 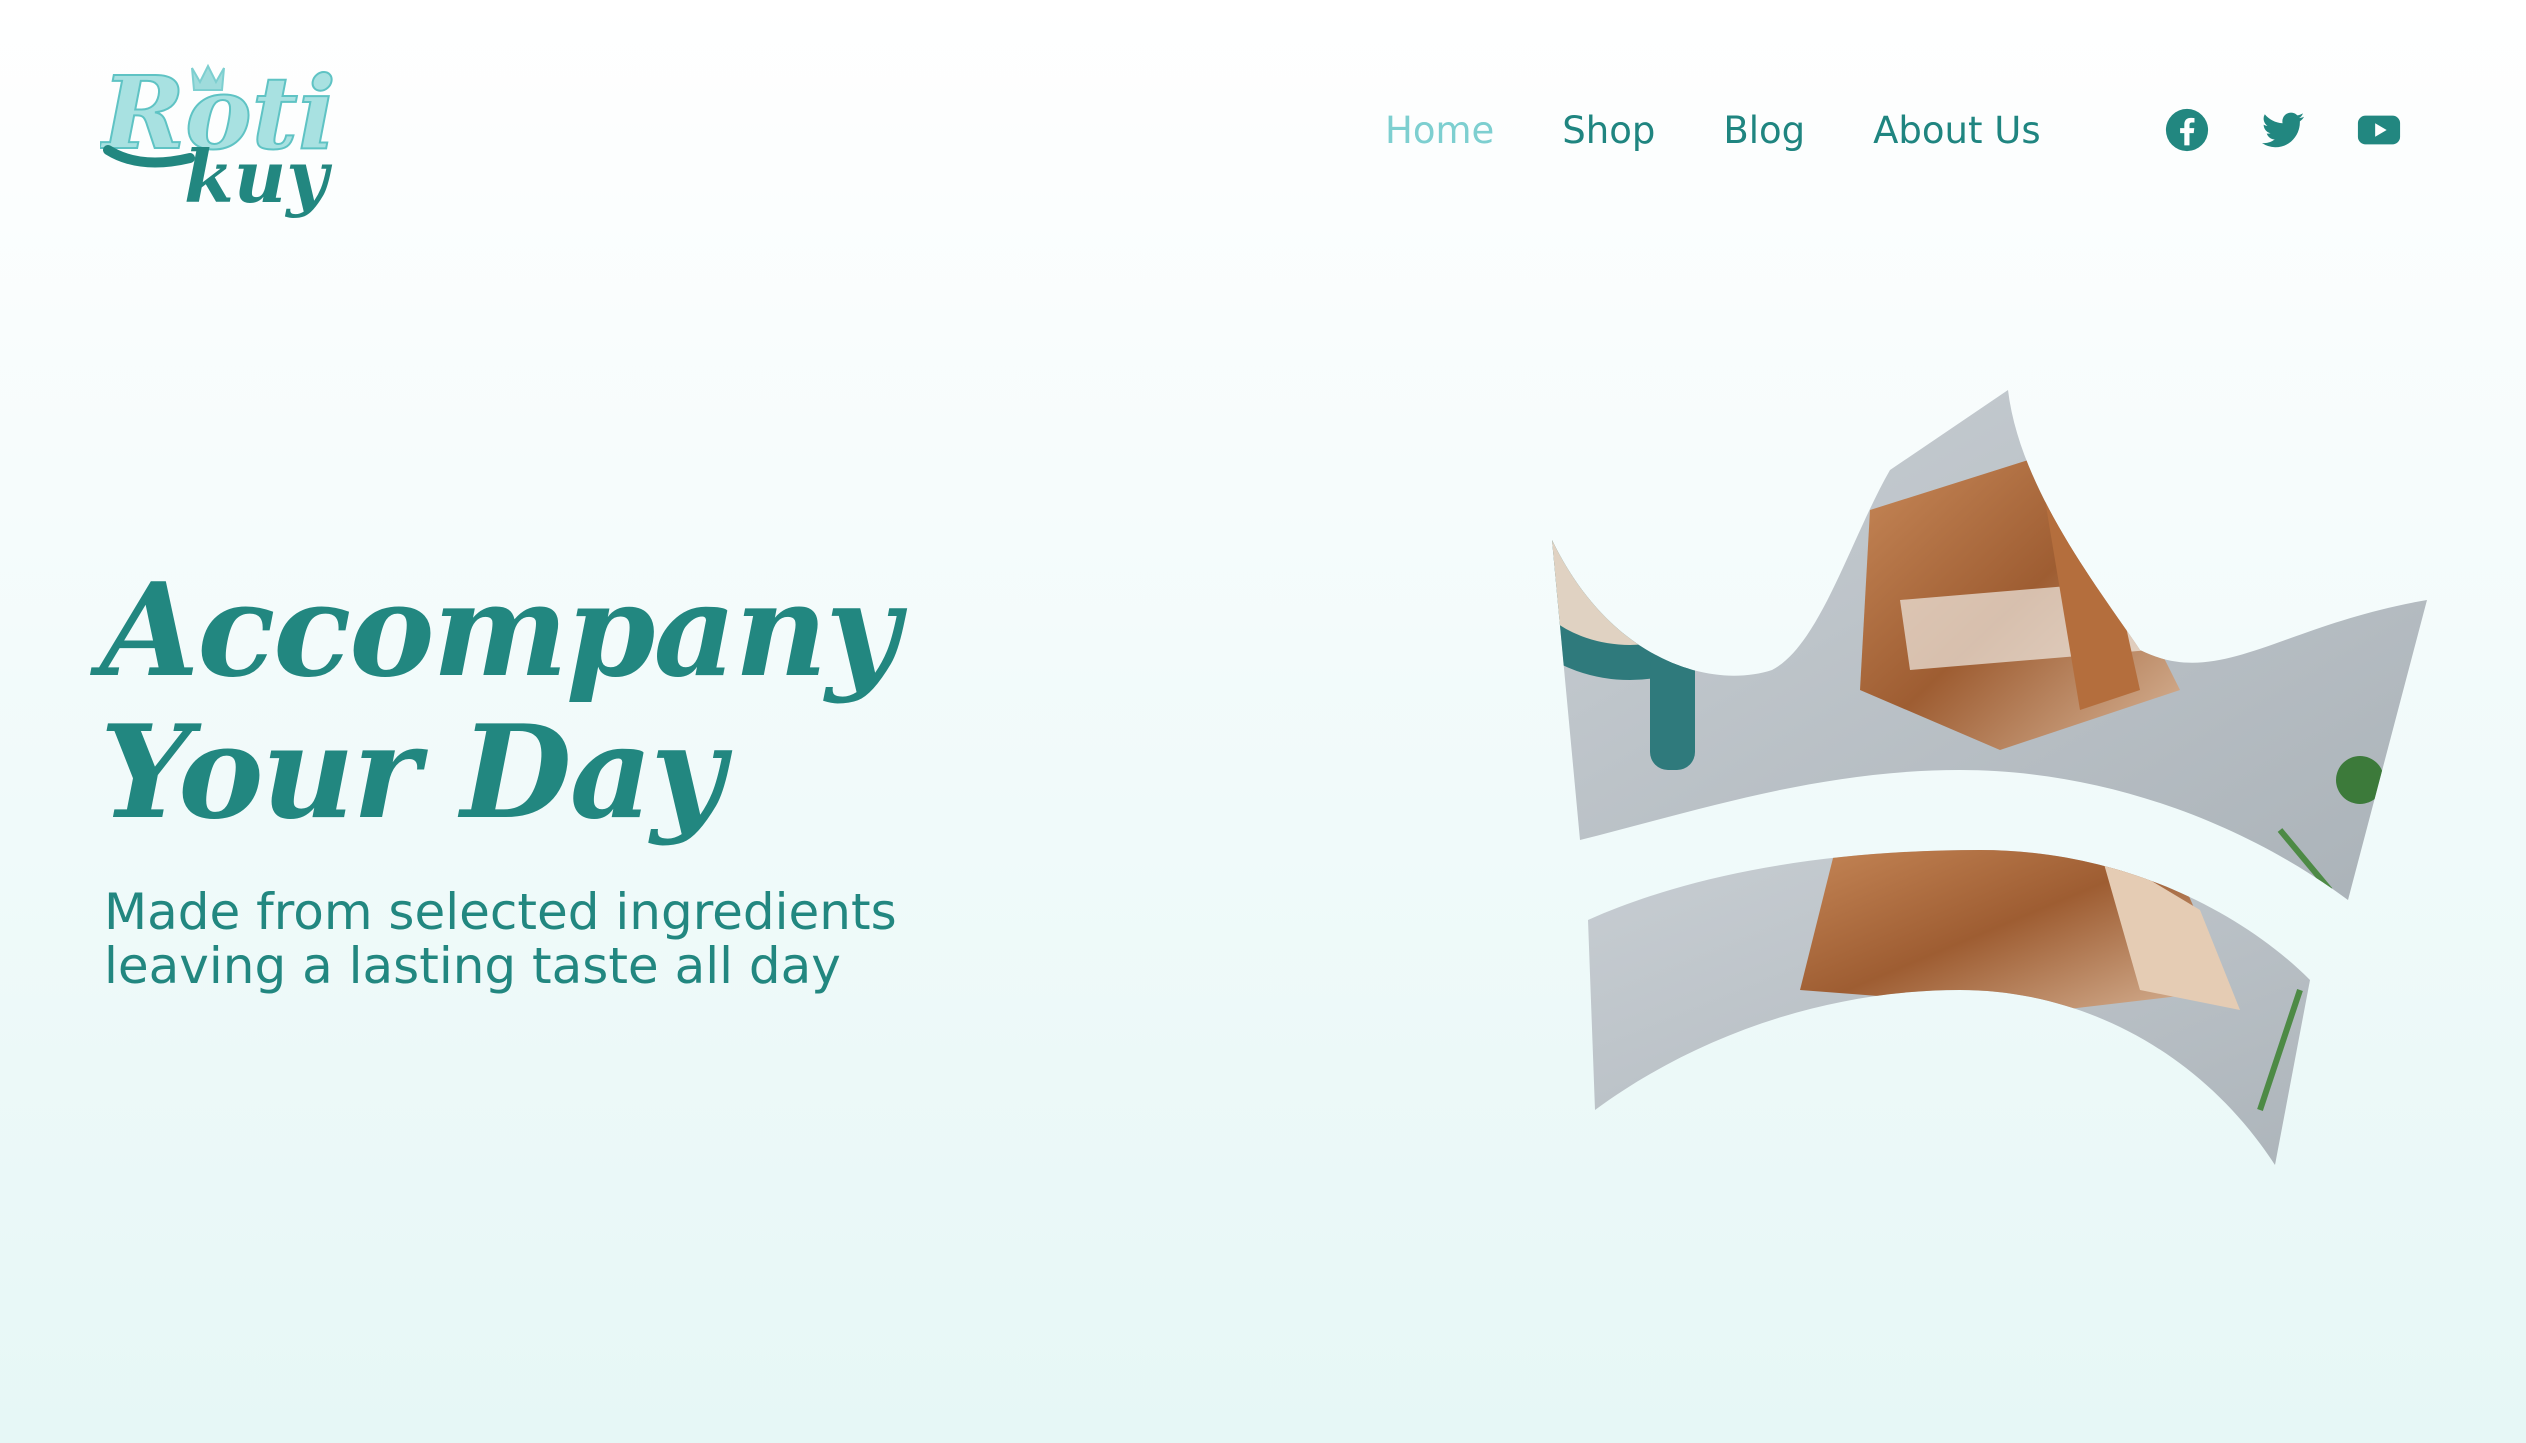 I want to click on nav-about-us: About Us, so click(x=1957, y=130).